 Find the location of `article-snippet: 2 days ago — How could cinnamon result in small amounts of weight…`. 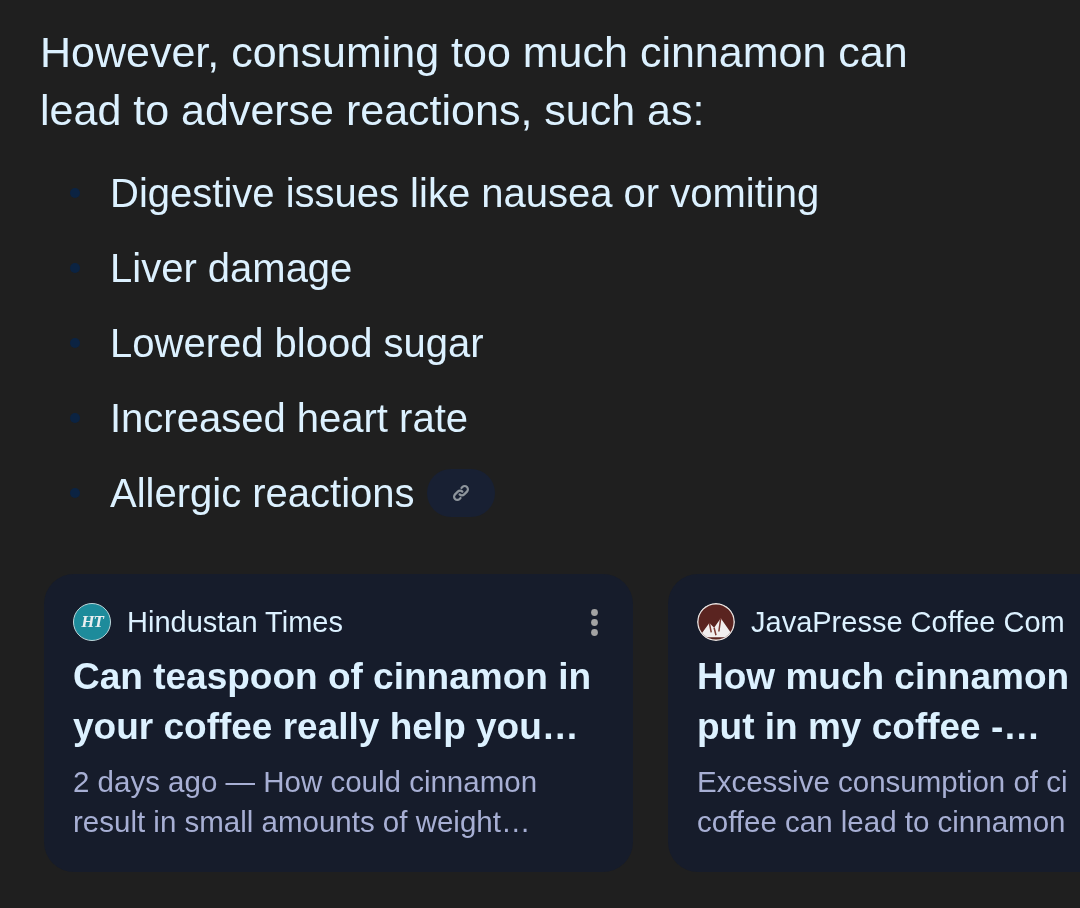

article-snippet: 2 days ago — How could cinnamon result in small amounts of weight… is located at coordinates (306, 802).